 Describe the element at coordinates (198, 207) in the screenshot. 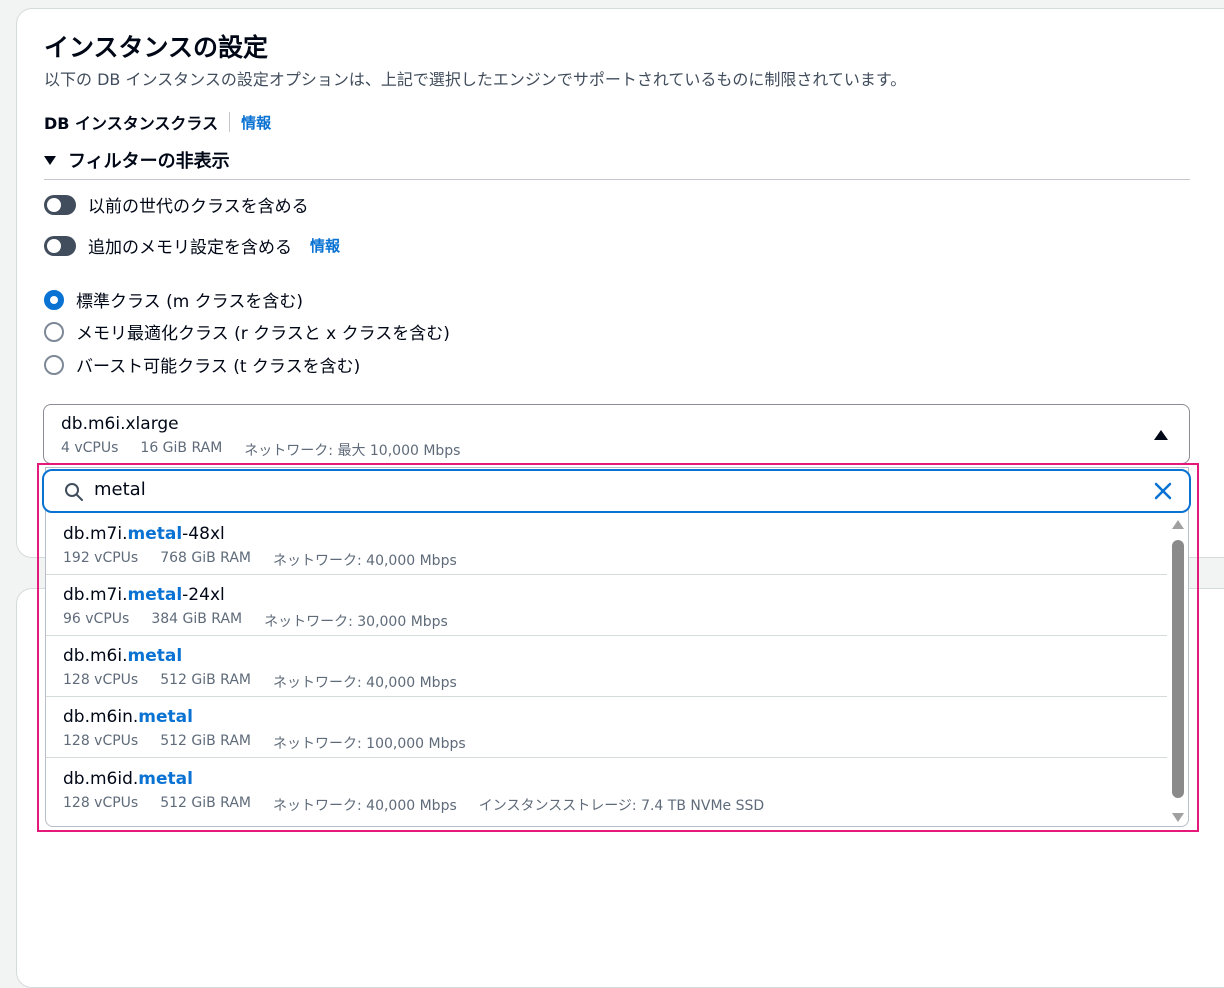

I see `include-previous-generation-label: 以前の世代のクラスを含める` at that location.